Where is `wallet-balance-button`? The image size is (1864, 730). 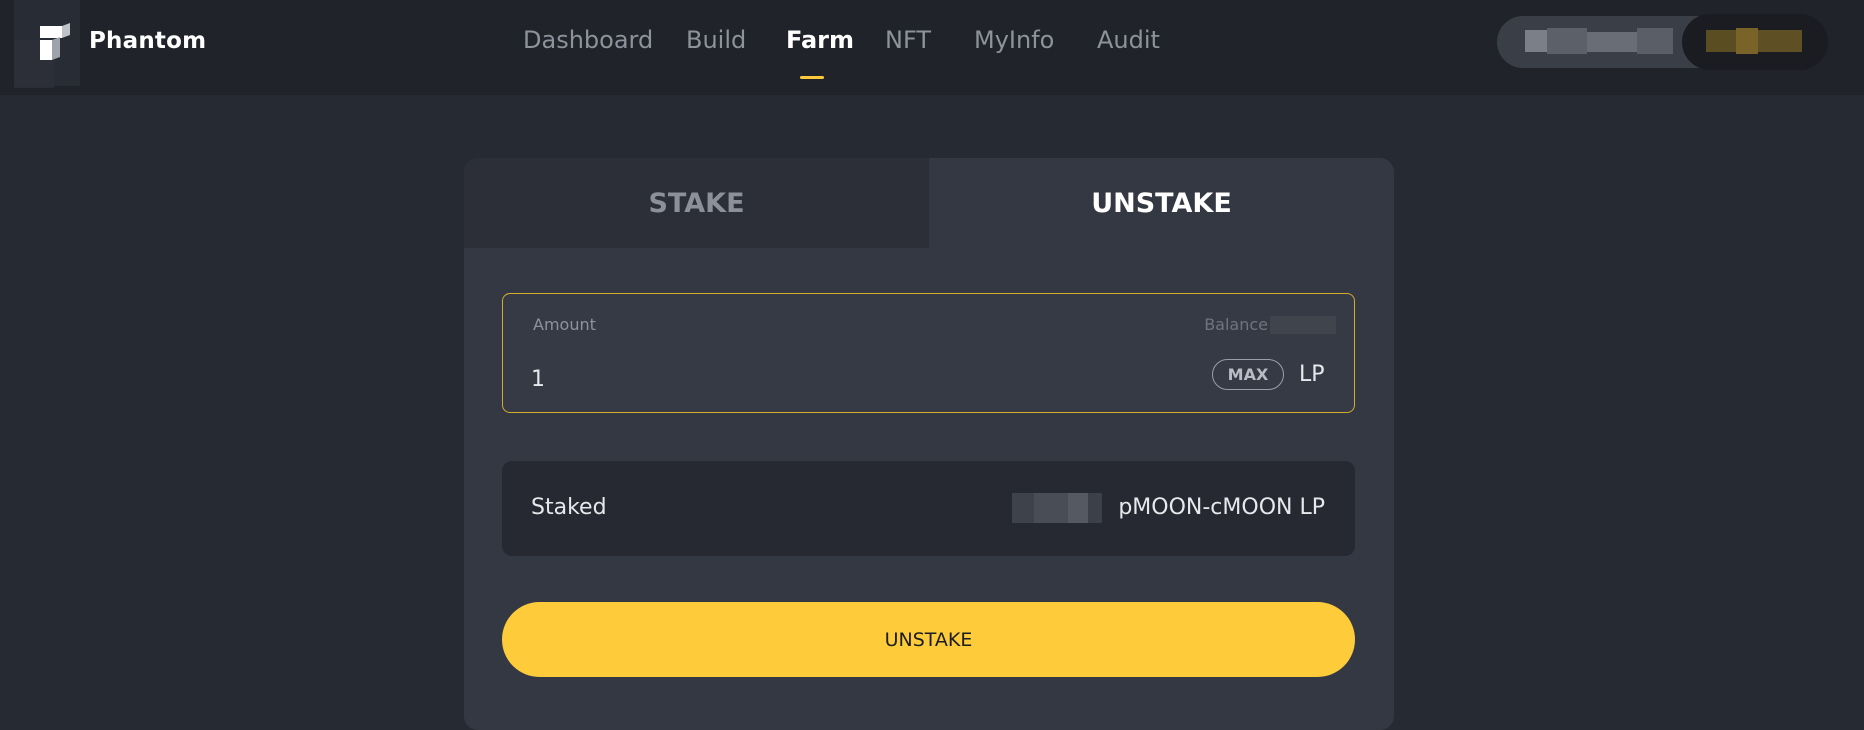 wallet-balance-button is located at coordinates (1755, 42).